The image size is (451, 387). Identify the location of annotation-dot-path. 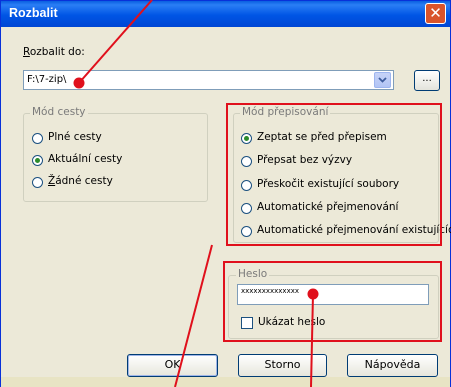
(79, 83).